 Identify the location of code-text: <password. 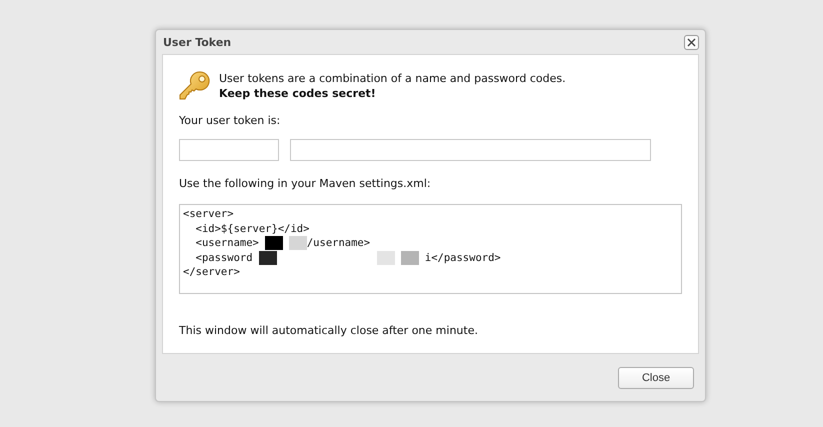
(223, 257).